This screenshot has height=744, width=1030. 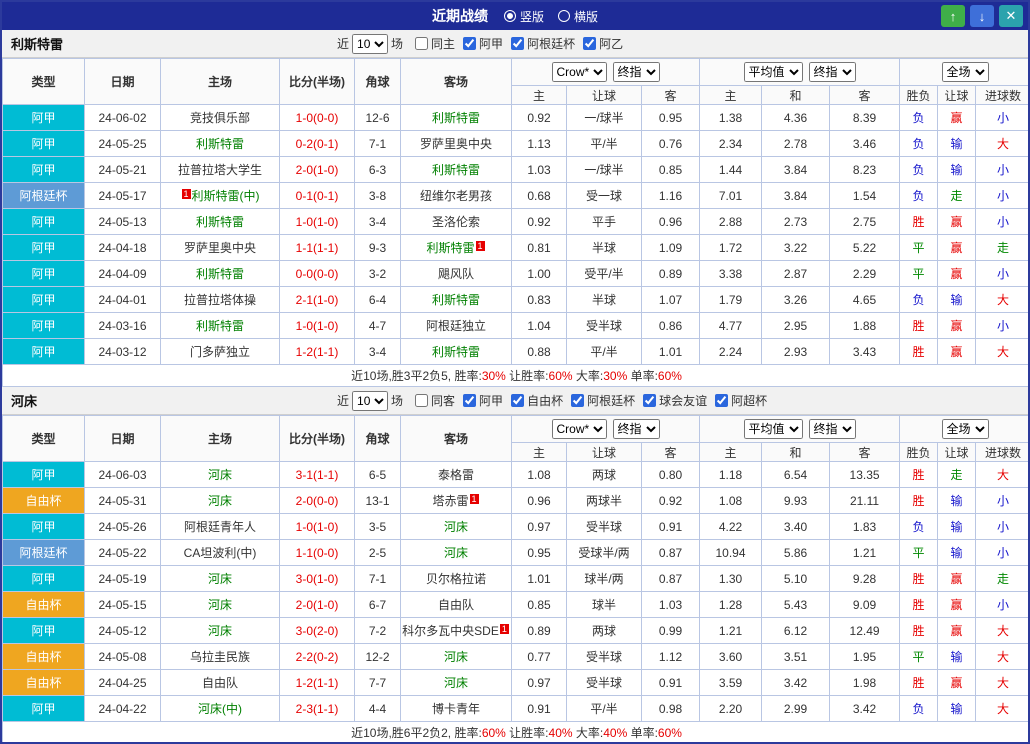 I want to click on handicap-line: 一/球半, so click(x=604, y=170).